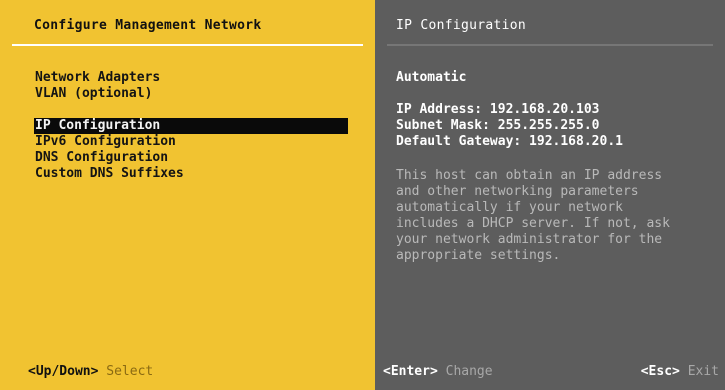 Image resolution: width=725 pixels, height=390 pixels. I want to click on change-hint: <Enter> Change, so click(438, 372).